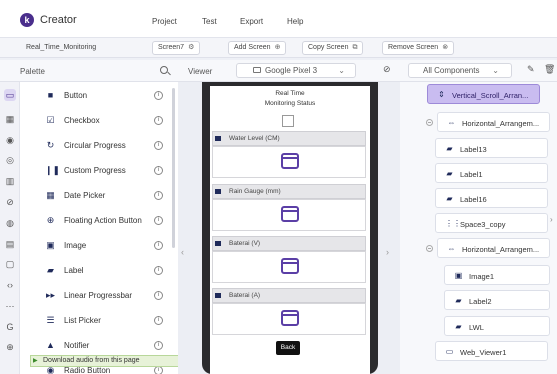  Describe the element at coordinates (245, 243) in the screenshot. I see `section-label: Baterai (V)` at that location.